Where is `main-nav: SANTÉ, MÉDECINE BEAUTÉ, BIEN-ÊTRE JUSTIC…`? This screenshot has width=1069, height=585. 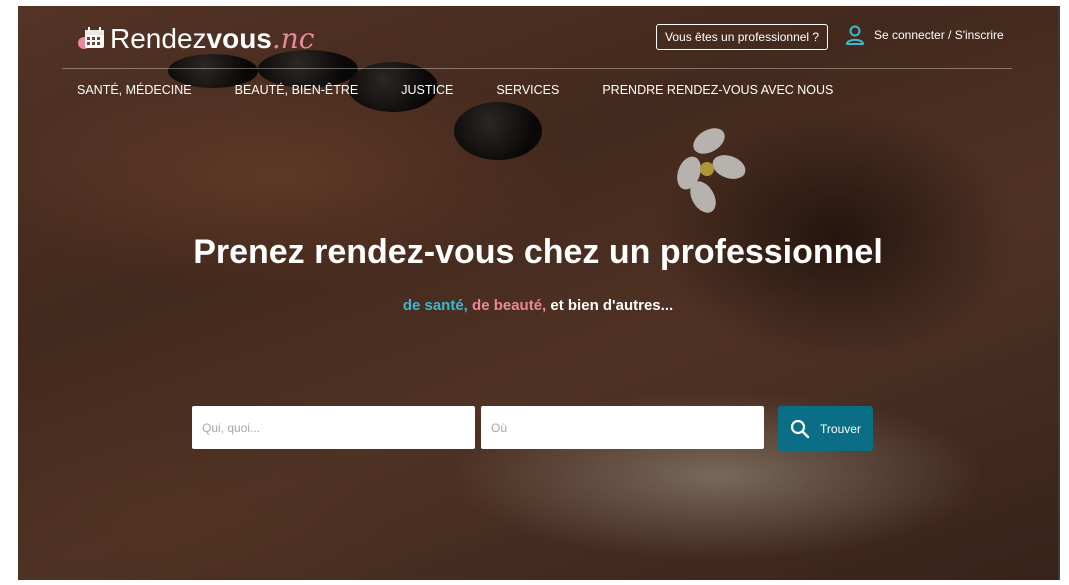
main-nav: SANTÉ, MÉDECINE BEAUTÉ, BIEN-ÊTRE JUSTIC… is located at coordinates (476, 90).